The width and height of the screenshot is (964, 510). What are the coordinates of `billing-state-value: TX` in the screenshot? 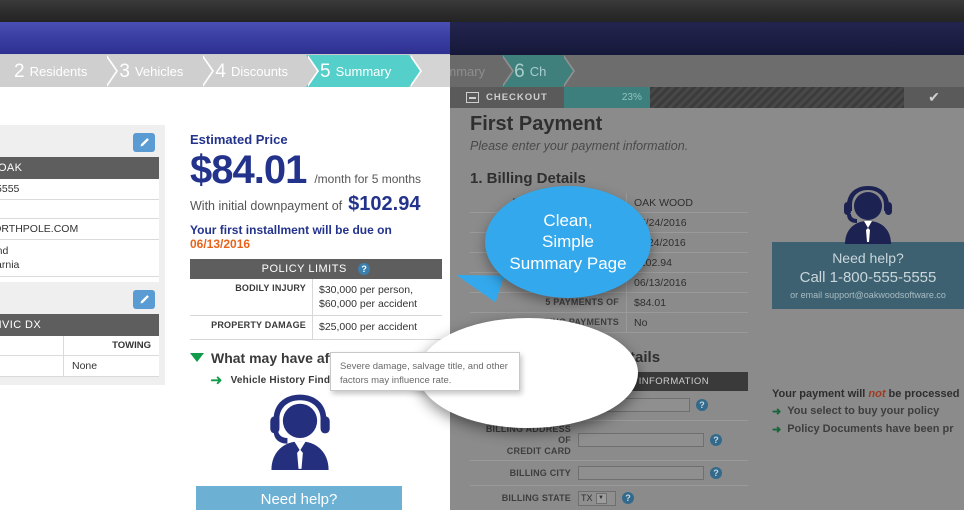 It's located at (587, 498).